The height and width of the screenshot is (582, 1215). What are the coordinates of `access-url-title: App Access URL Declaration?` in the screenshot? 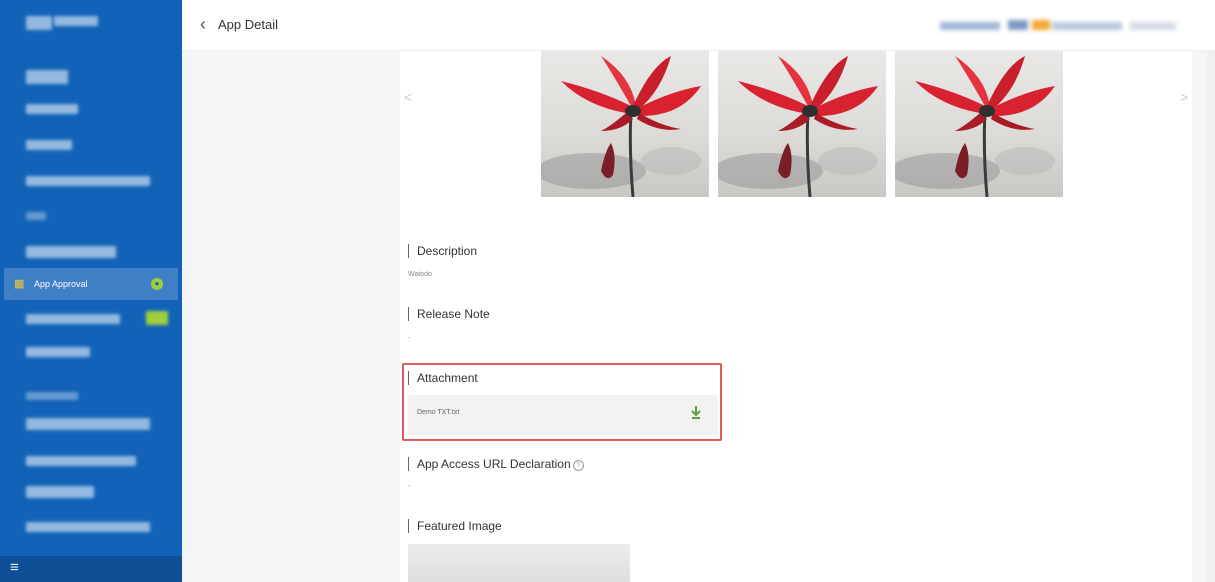 It's located at (496, 464).